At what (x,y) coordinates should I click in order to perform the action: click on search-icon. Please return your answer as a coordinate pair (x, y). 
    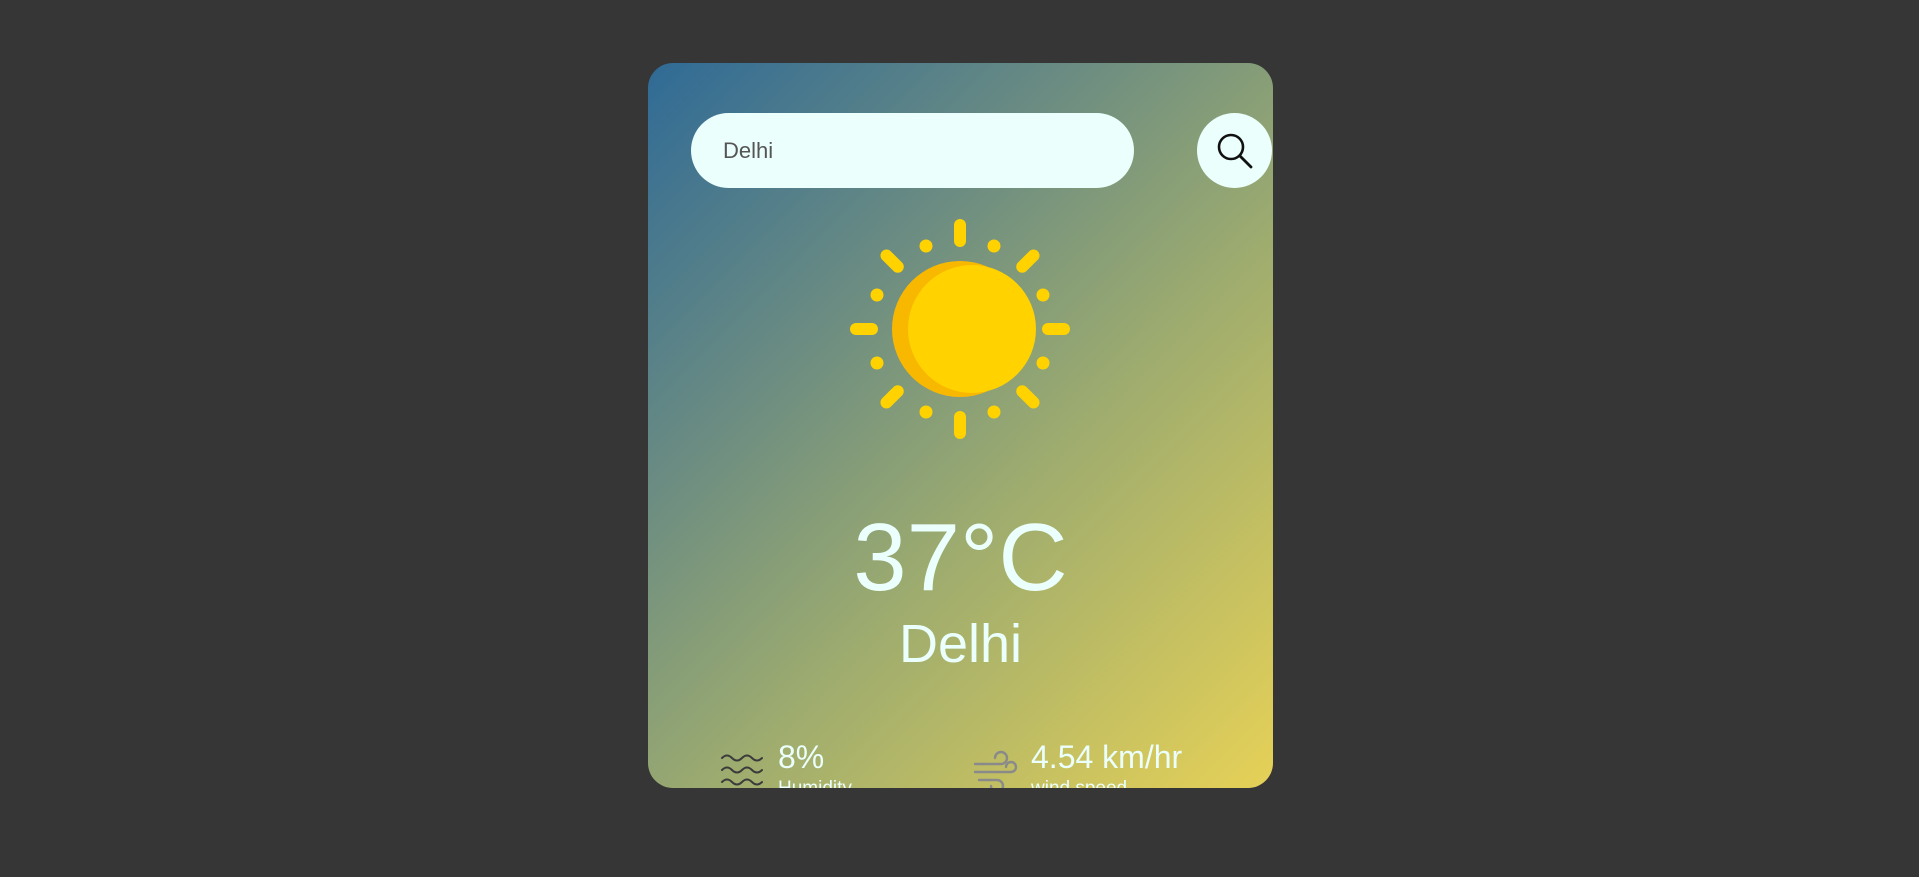
    Looking at the image, I should click on (1234, 150).